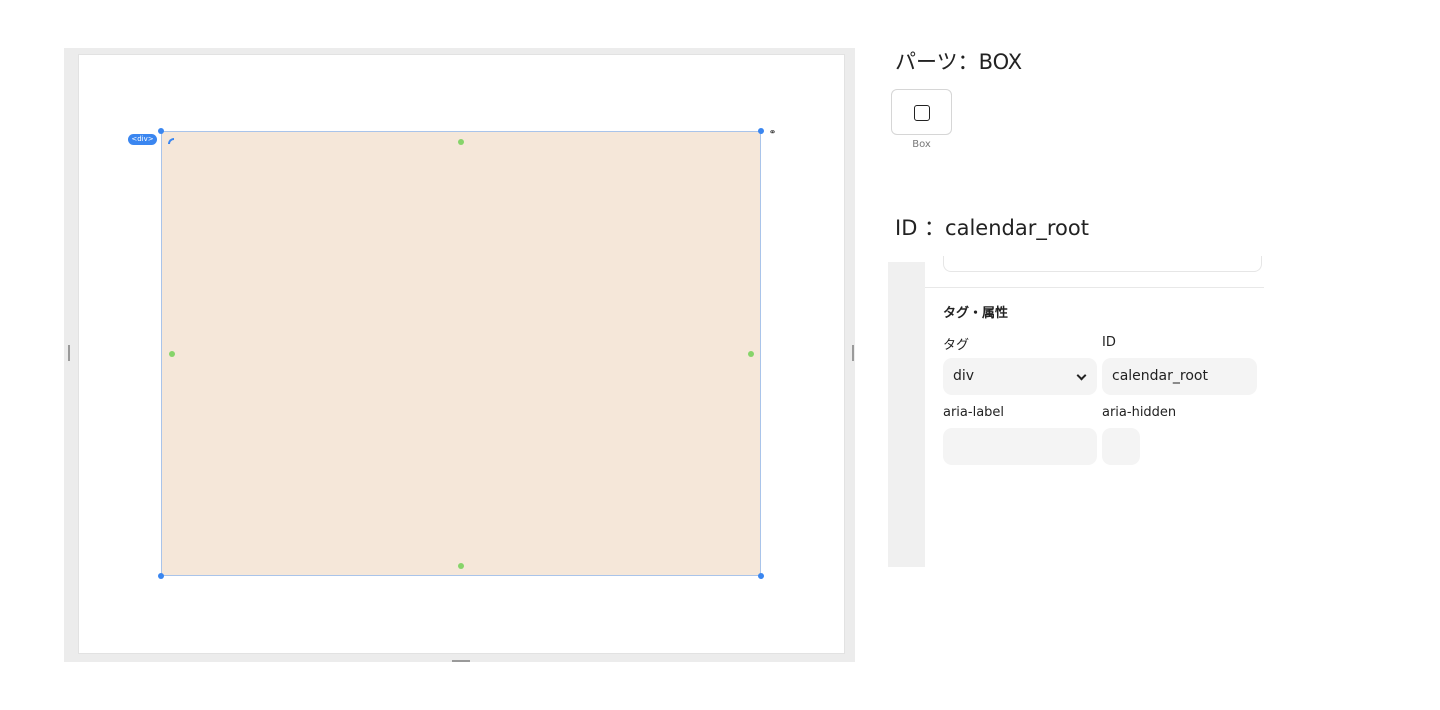 The image size is (1440, 710). Describe the element at coordinates (461, 566) in the screenshot. I see `padding-handle-bottom` at that location.